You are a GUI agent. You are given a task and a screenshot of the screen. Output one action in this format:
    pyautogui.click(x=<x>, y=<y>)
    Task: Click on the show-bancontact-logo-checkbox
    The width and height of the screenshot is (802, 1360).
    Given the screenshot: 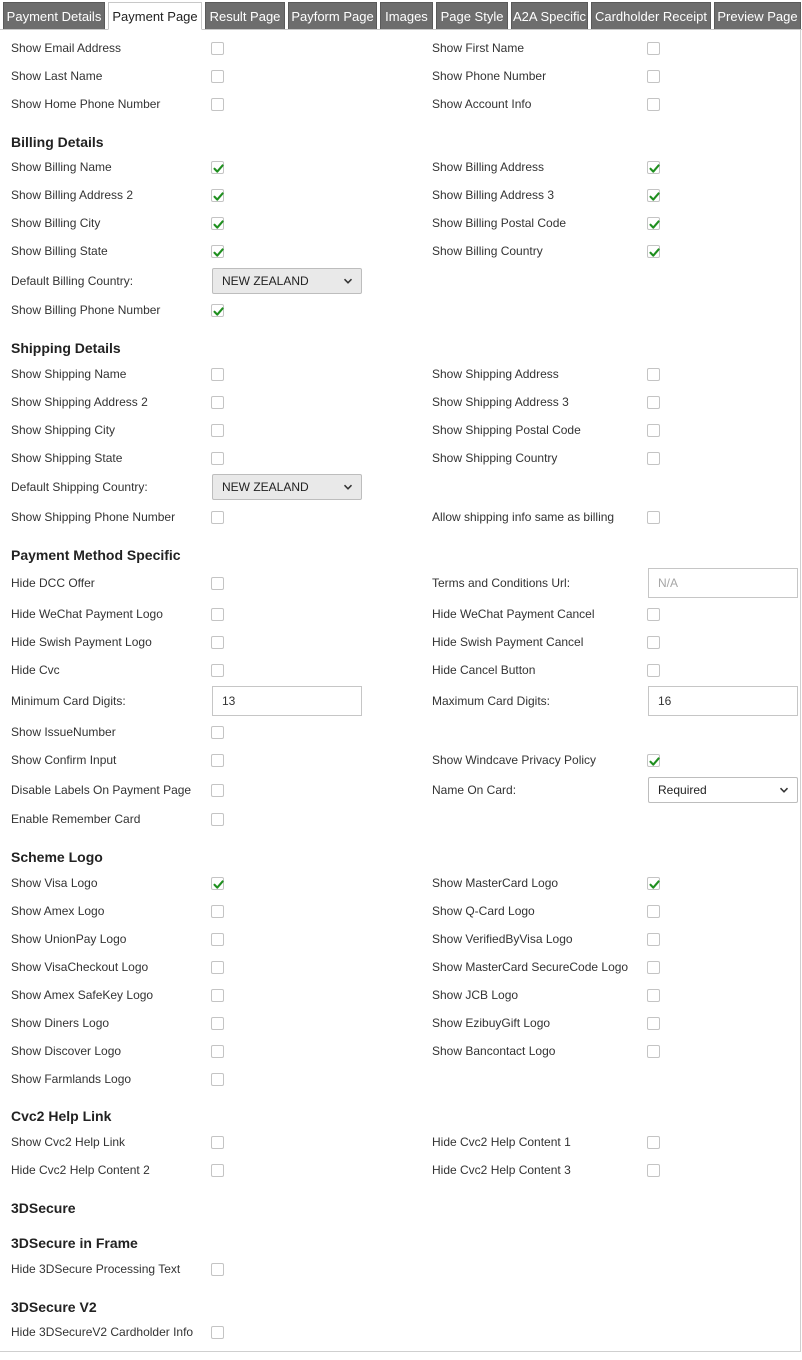 What is the action you would take?
    pyautogui.click(x=653, y=1051)
    